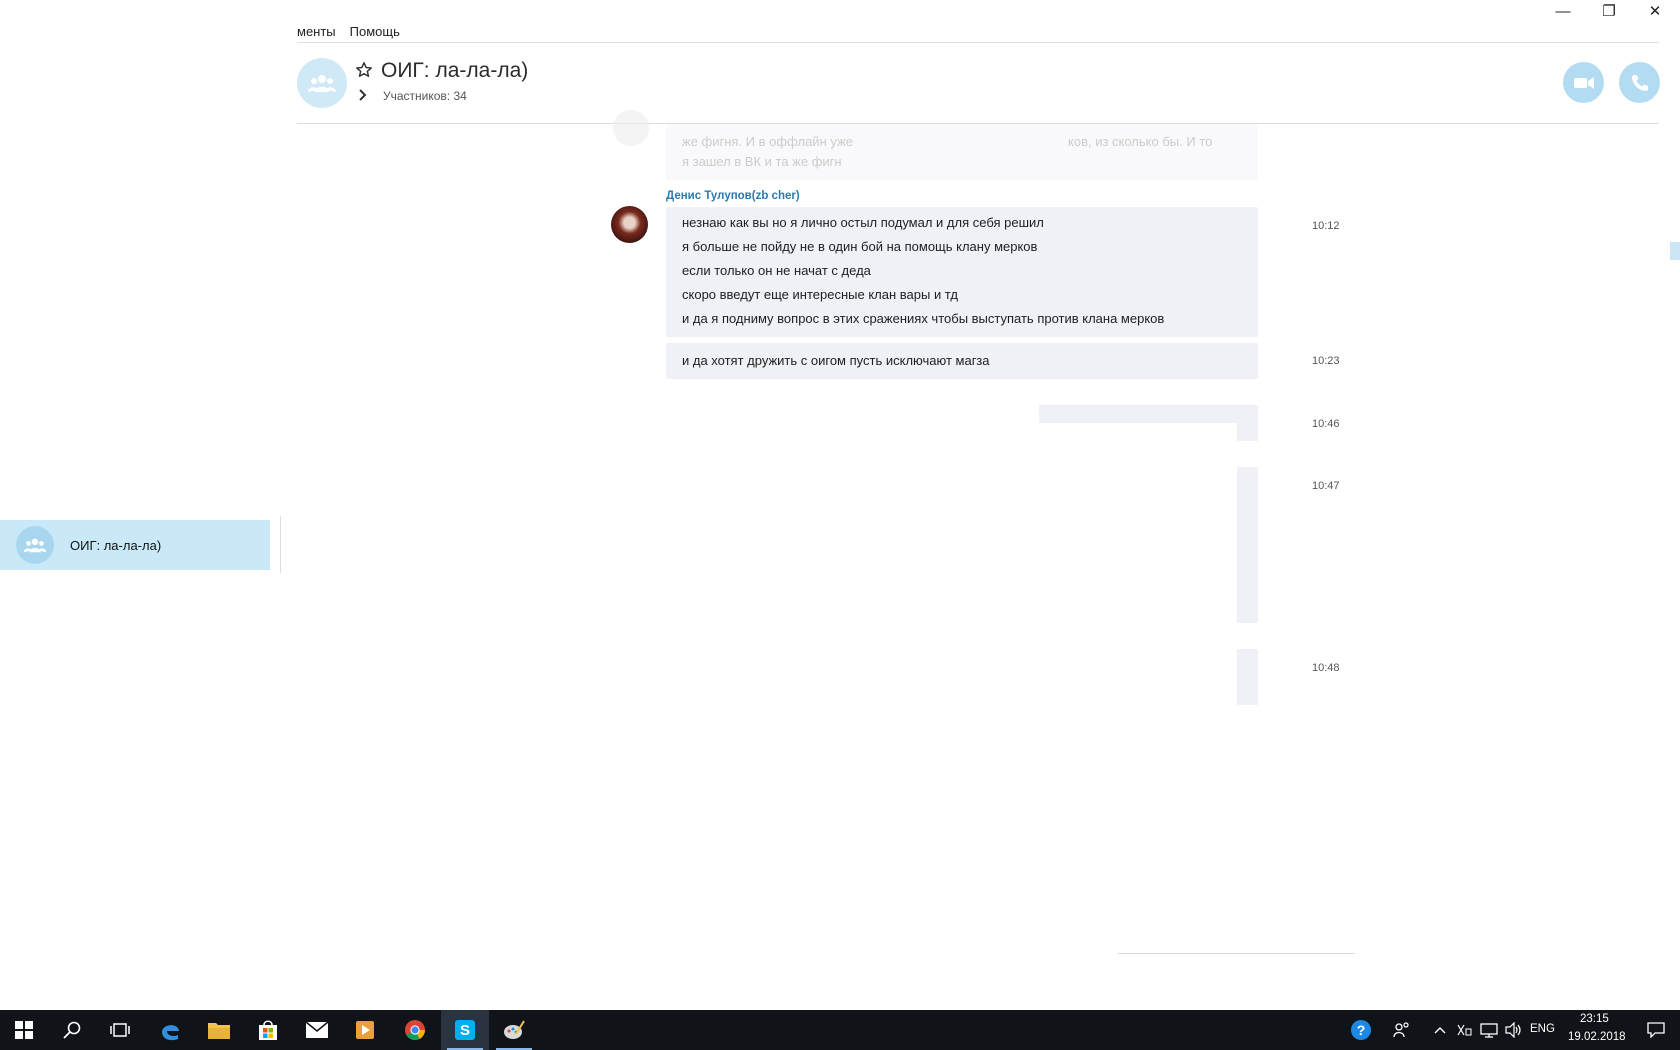 Image resolution: width=1680 pixels, height=1050 pixels. Describe the element at coordinates (1675, 251) in the screenshot. I see `scrollbar-thumb` at that location.